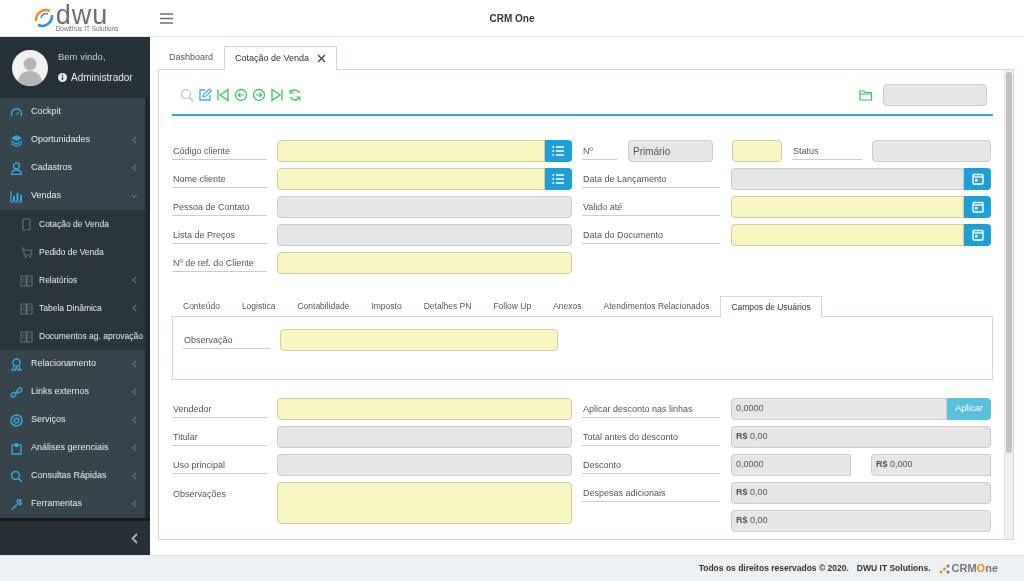 The image size is (1024, 581). Describe the element at coordinates (72, 476) in the screenshot. I see `menu-item: Consultas Rápidas` at that location.